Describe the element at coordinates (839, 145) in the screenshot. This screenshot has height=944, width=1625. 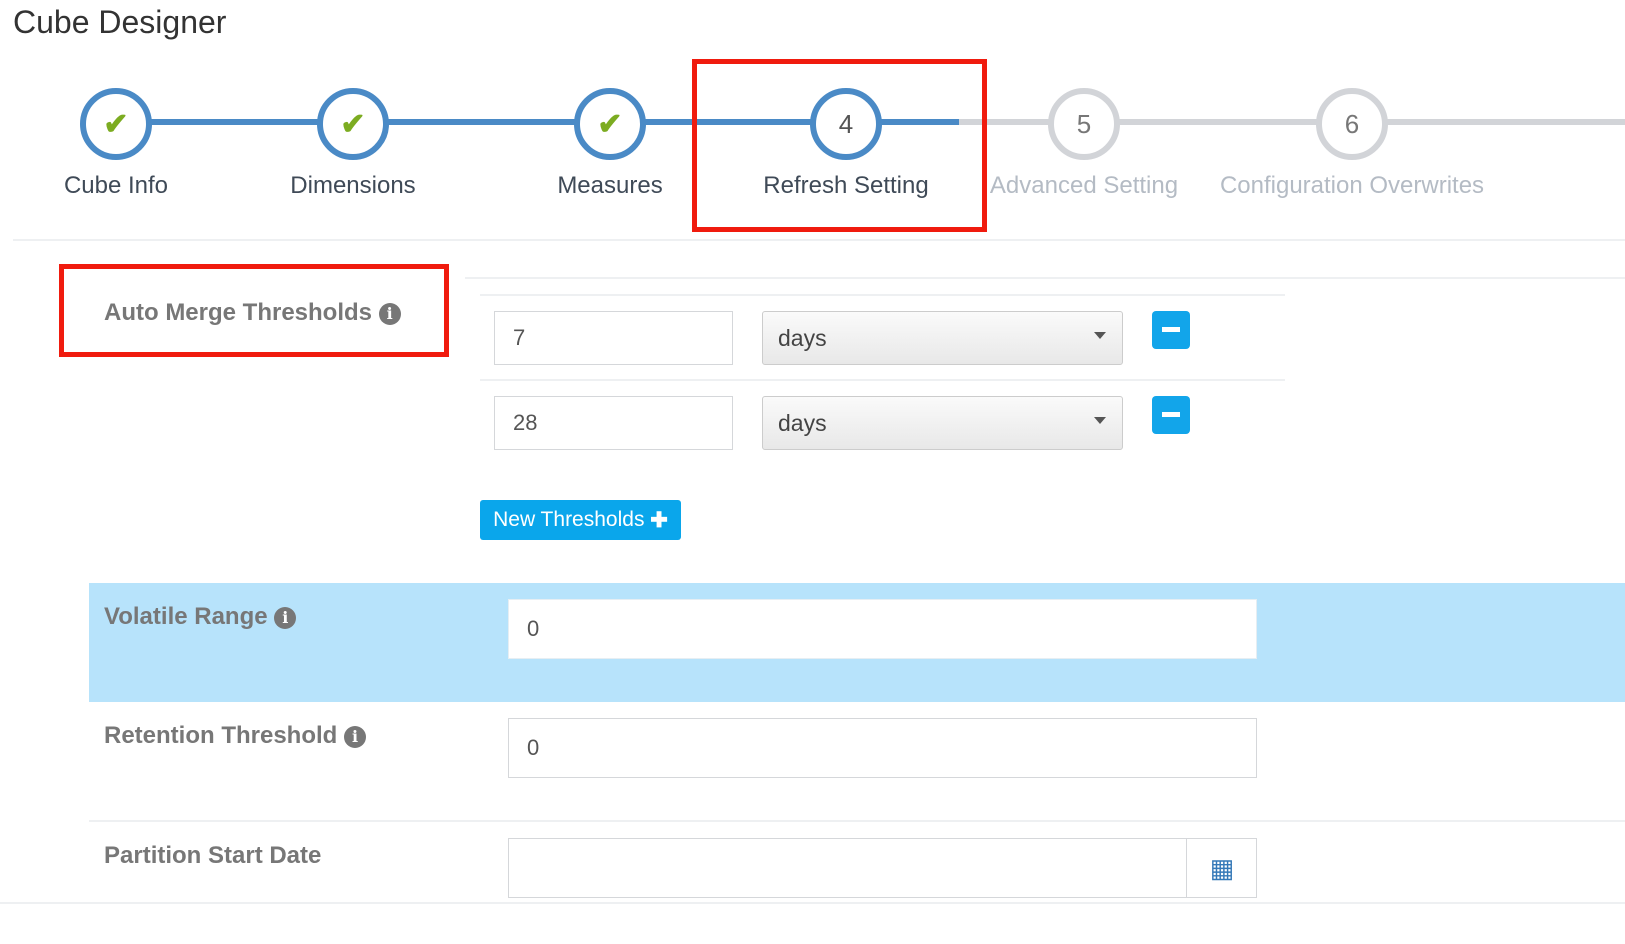
I see `highlight-box-step` at that location.